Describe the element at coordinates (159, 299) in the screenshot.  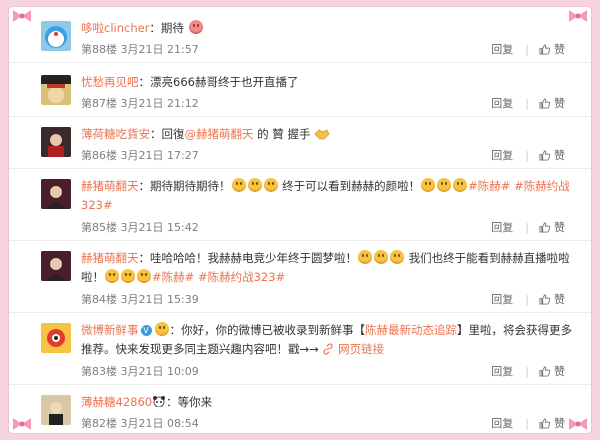
I see `comment-time: 3月21日 15:39` at that location.